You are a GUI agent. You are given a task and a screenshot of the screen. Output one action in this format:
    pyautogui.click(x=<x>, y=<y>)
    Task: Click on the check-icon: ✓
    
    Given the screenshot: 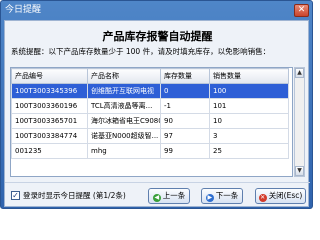 What is the action you would take?
    pyautogui.click(x=15, y=195)
    